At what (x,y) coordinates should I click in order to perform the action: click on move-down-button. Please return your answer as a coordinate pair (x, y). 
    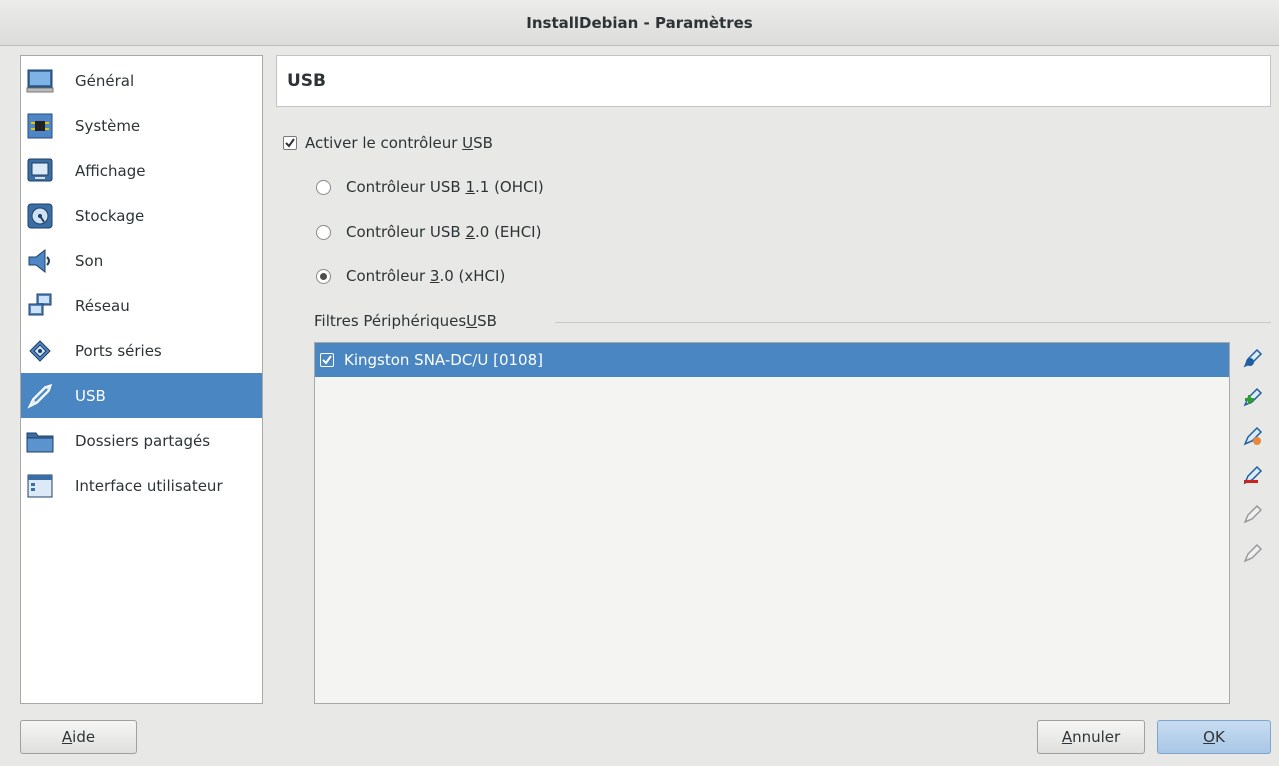
    Looking at the image, I should click on (1253, 554).